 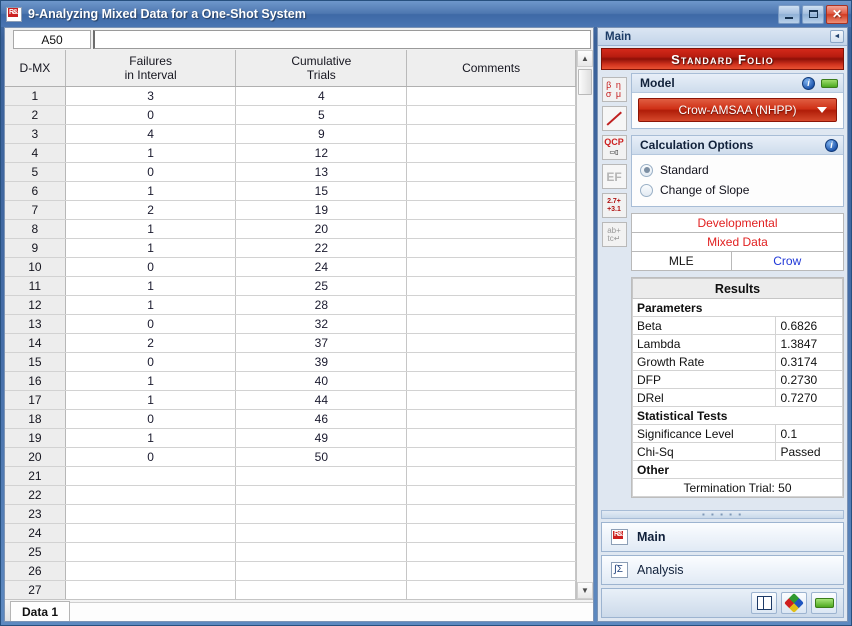 I want to click on row-header: 10, so click(x=35, y=267).